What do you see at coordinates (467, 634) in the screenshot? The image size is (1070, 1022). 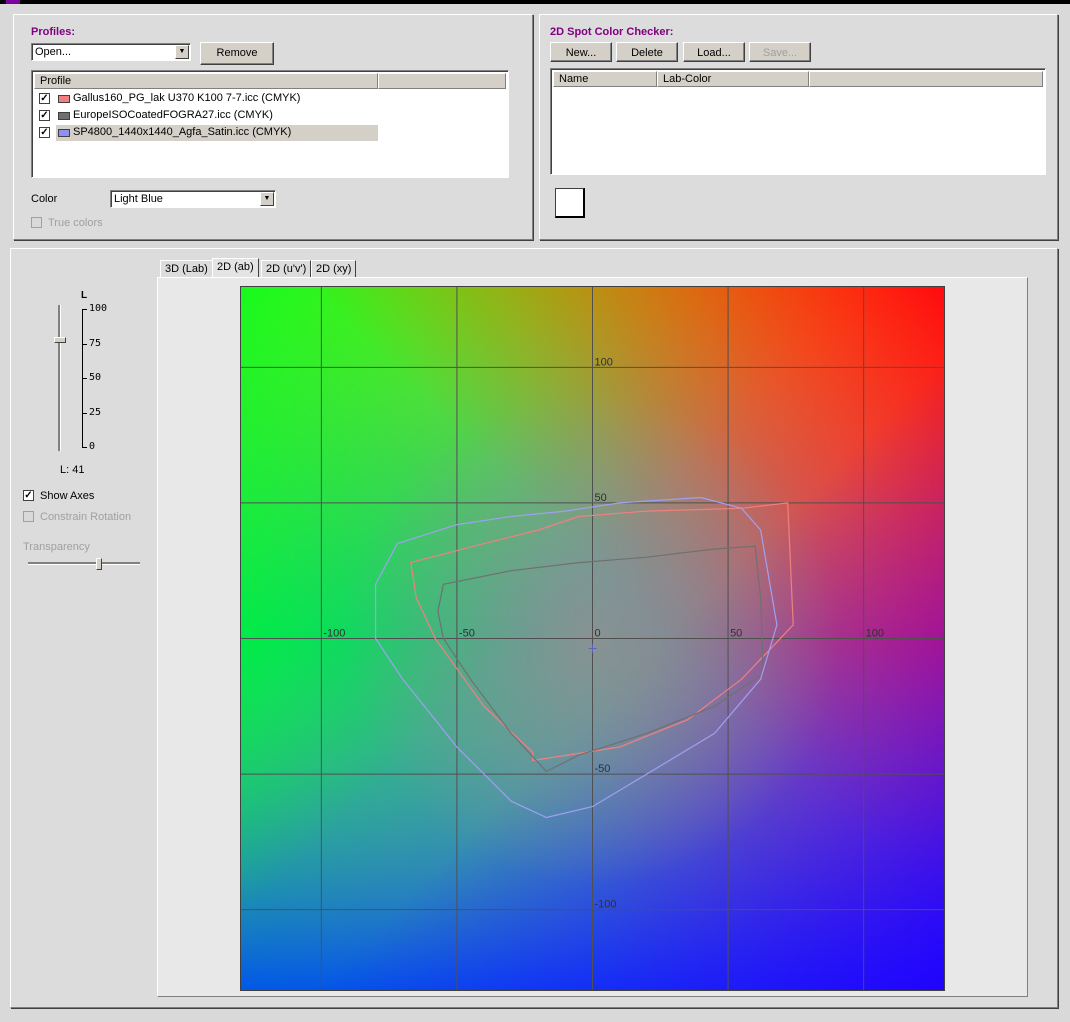 I see `a-axis-tick-label: -50` at bounding box center [467, 634].